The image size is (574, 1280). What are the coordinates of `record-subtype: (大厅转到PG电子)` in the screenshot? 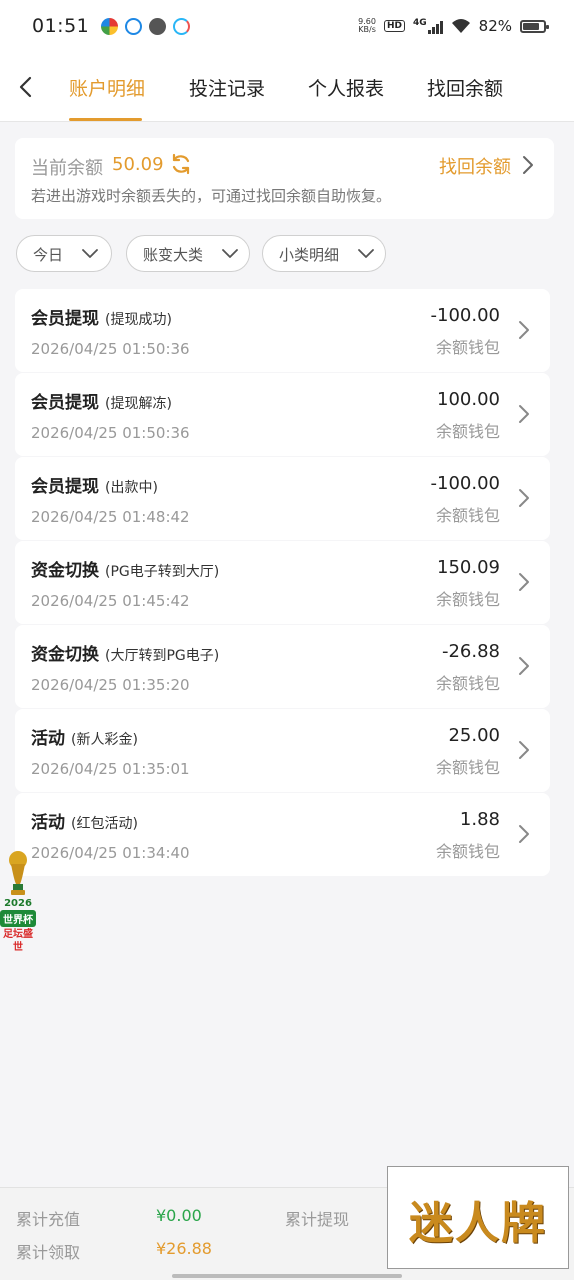 It's located at (162, 656).